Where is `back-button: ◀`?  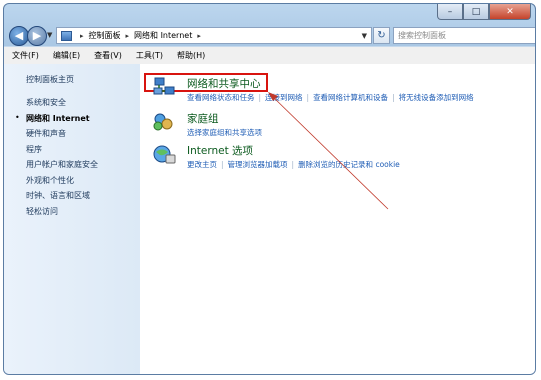 back-button: ◀ is located at coordinates (19, 36).